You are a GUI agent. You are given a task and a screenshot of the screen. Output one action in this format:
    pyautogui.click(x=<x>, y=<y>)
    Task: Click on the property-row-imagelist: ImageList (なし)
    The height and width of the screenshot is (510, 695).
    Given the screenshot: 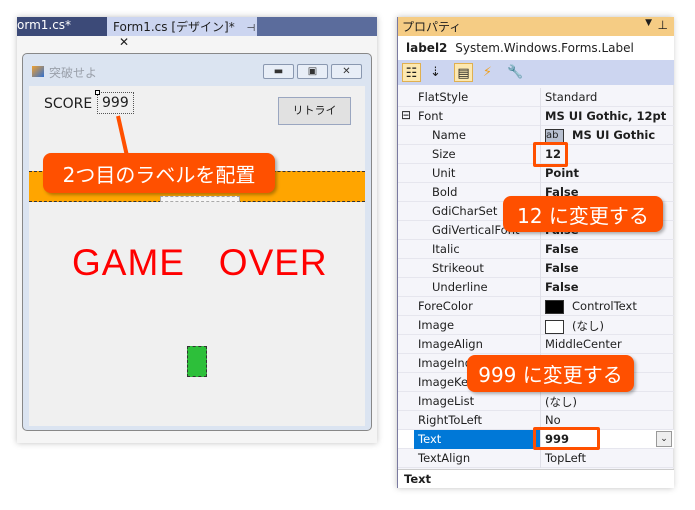 What is the action you would take?
    pyautogui.click(x=536, y=401)
    